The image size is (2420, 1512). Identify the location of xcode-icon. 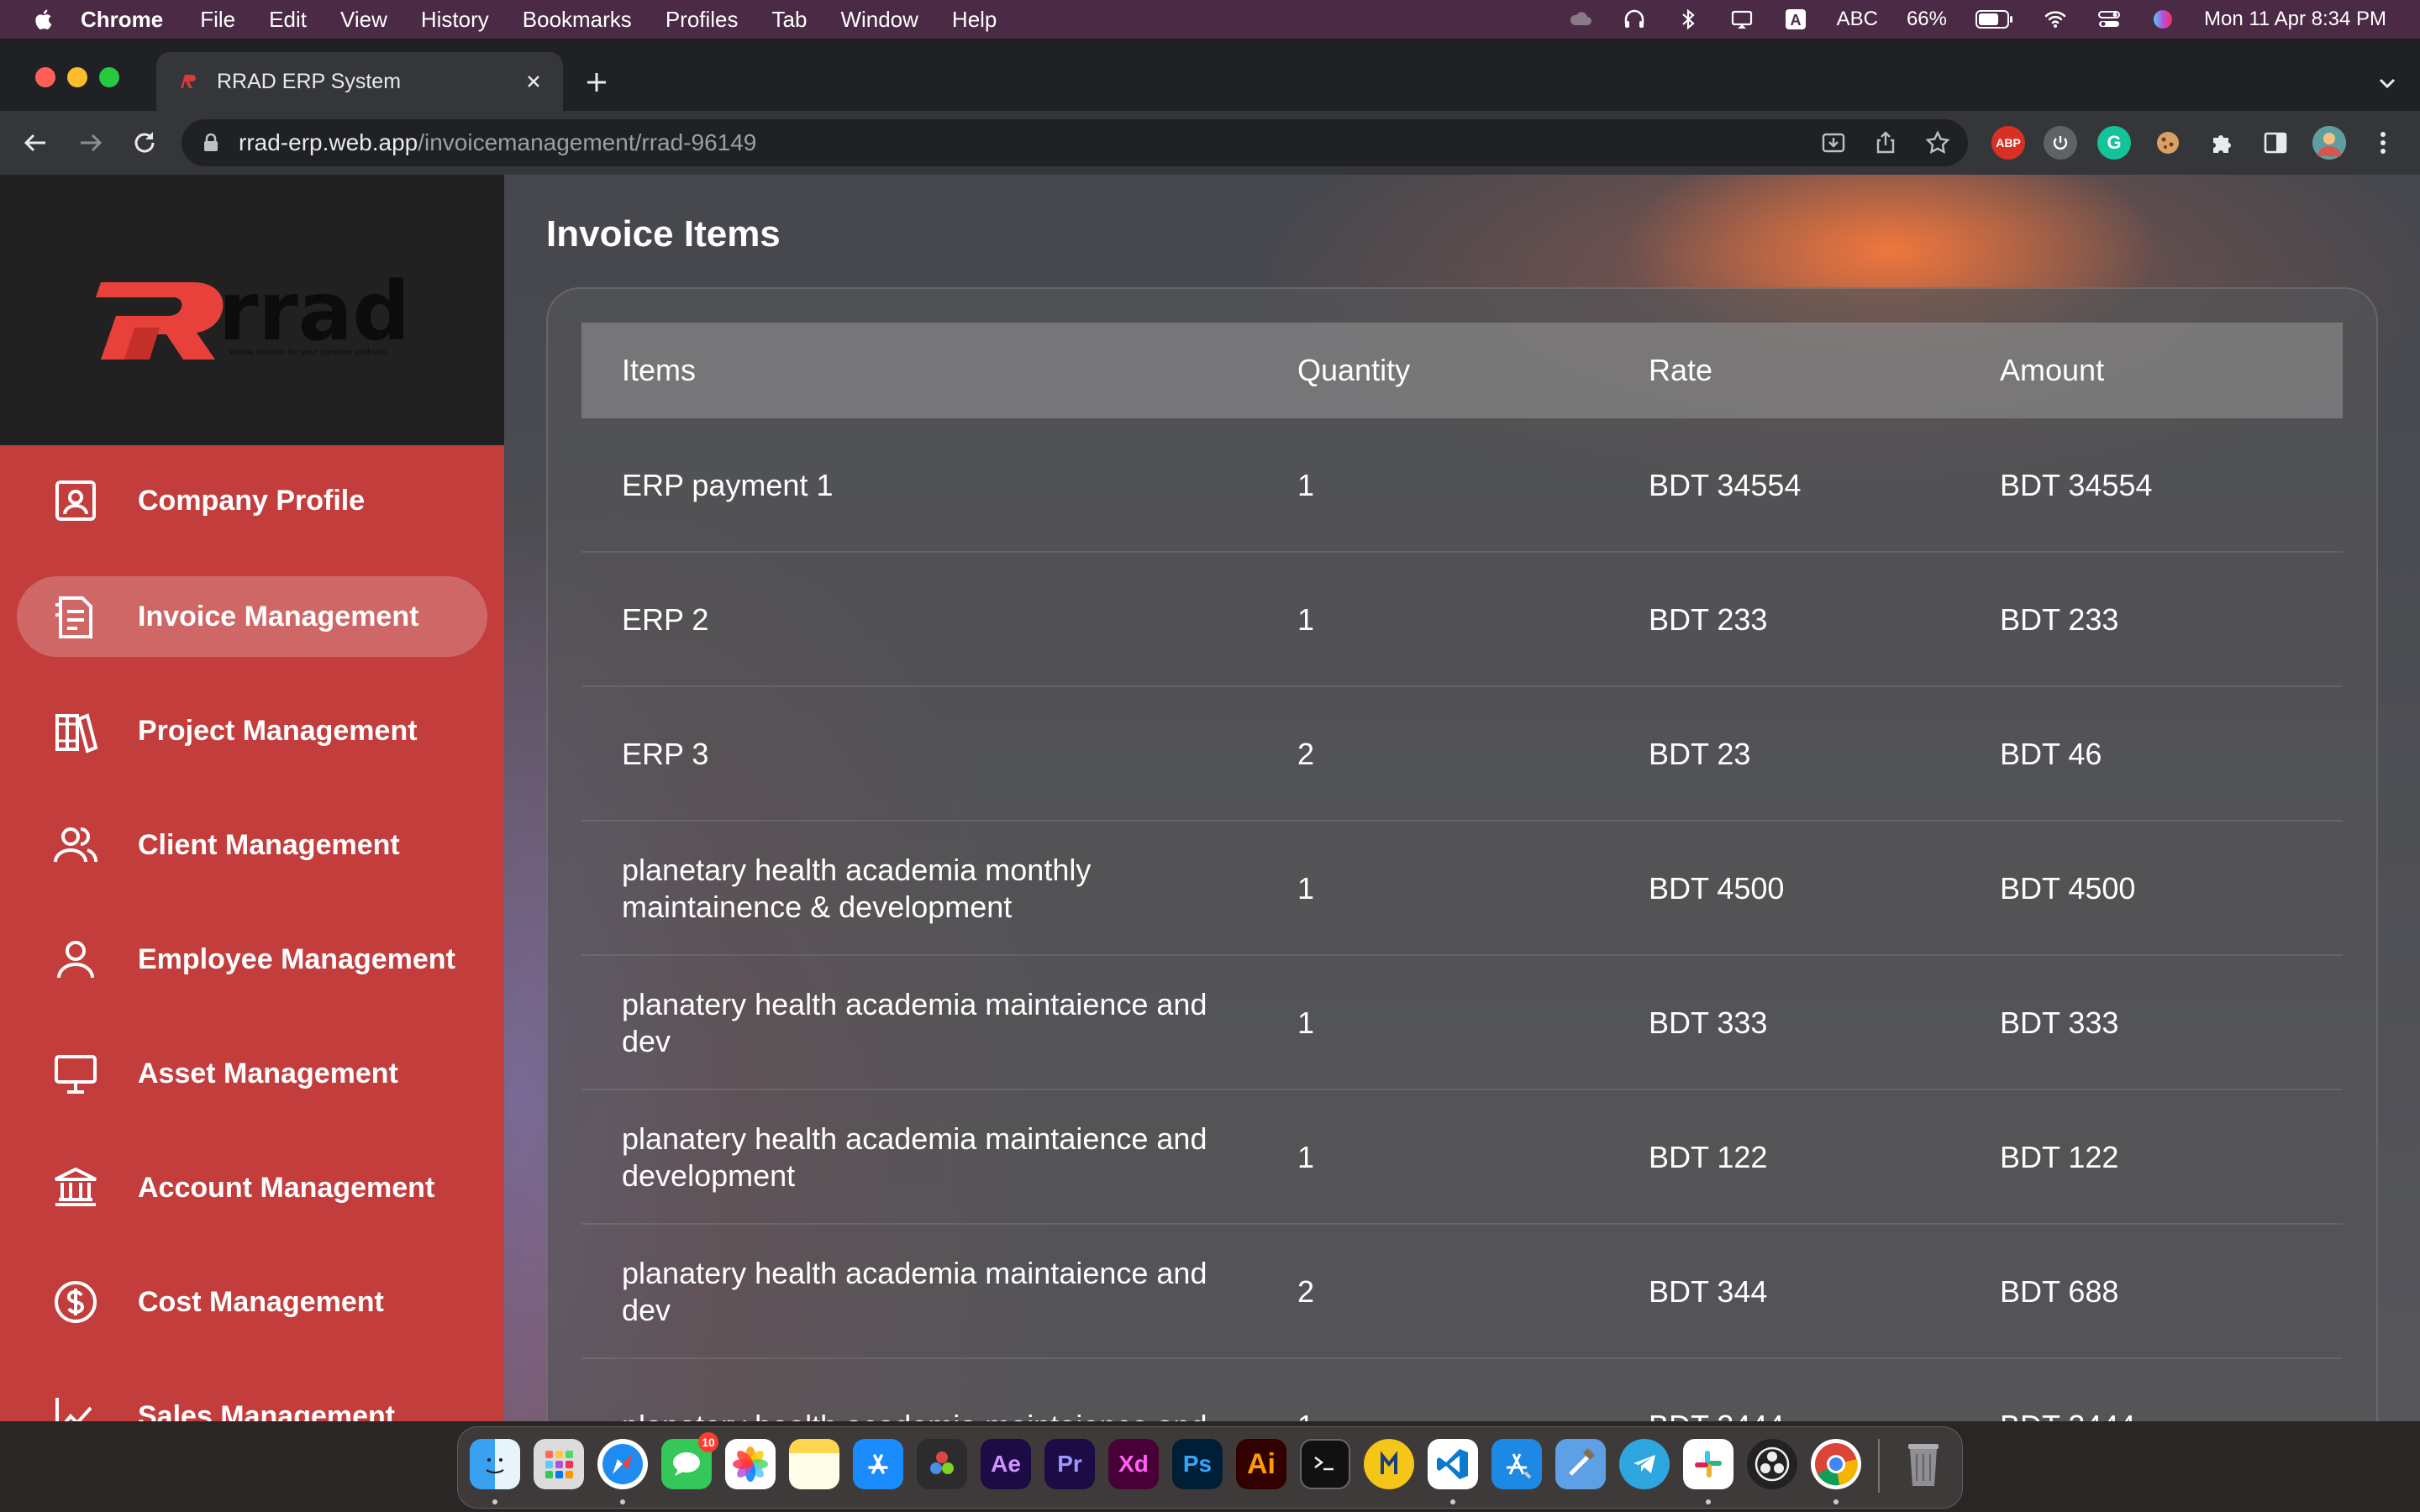
(1516, 1464).